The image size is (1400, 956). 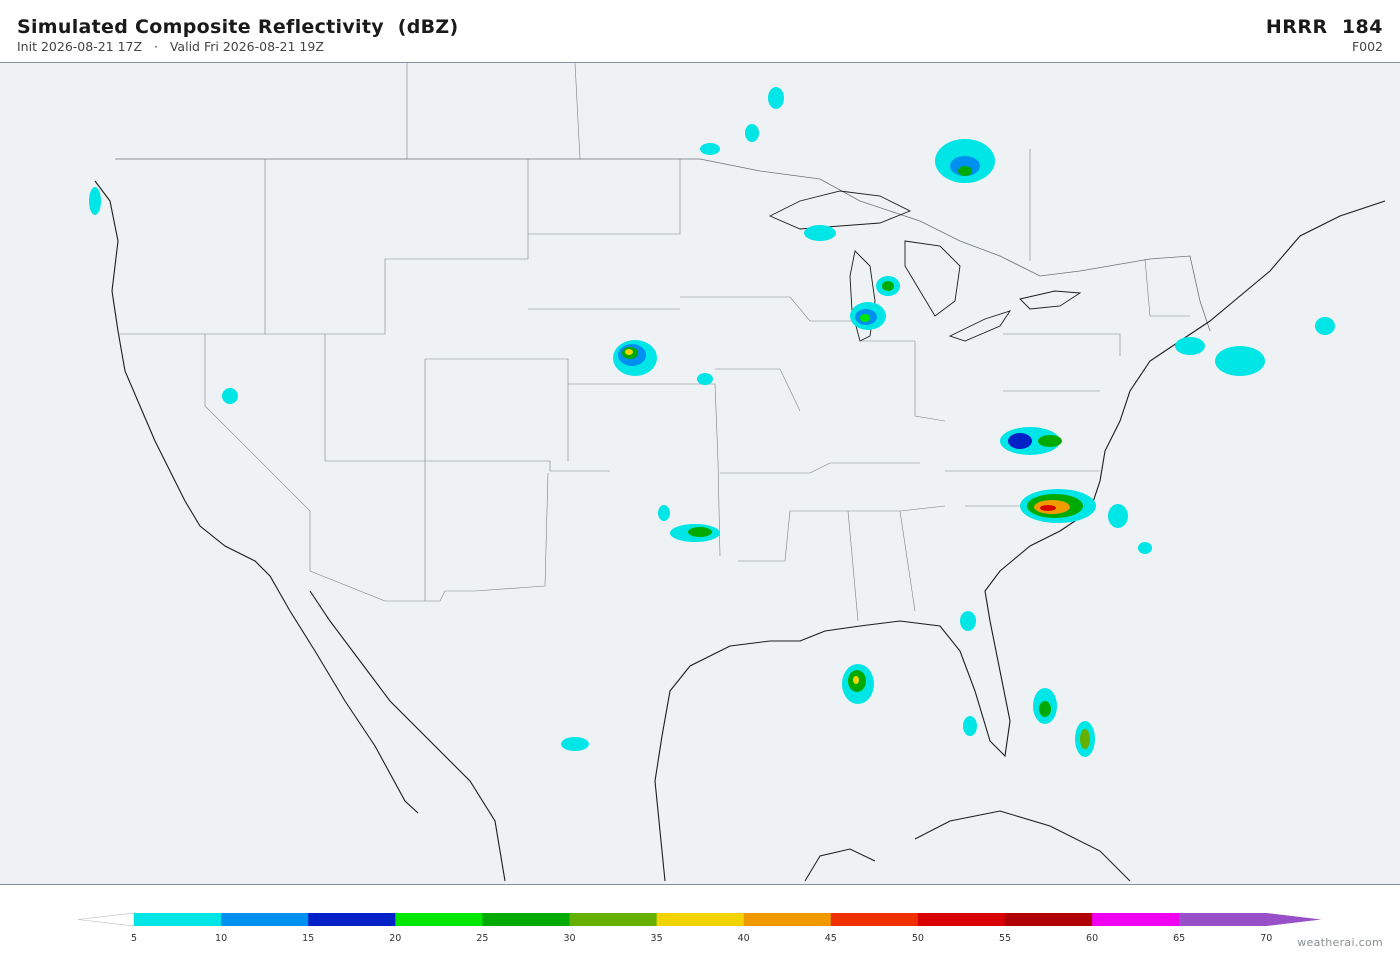 What do you see at coordinates (1324, 27) in the screenshot?
I see `model-run: HRRR 184` at bounding box center [1324, 27].